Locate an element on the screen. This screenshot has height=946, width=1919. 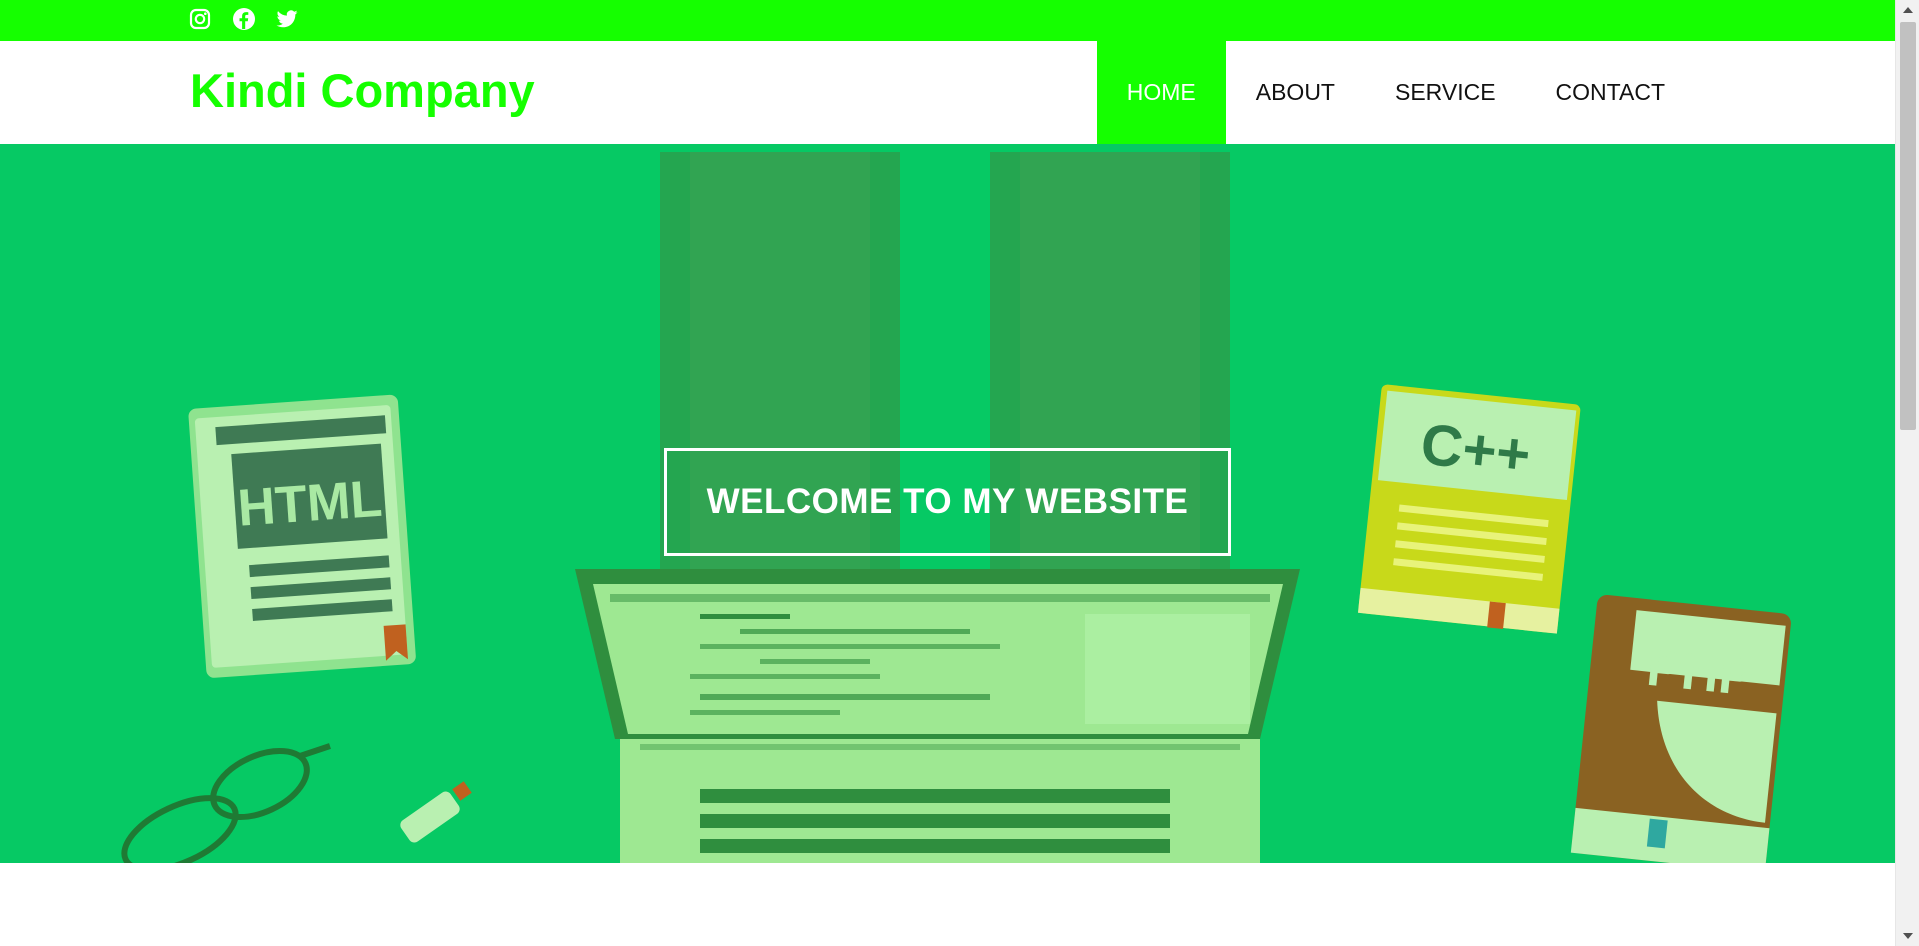
cpp-book-label: C++ is located at coordinates (1476, 450).